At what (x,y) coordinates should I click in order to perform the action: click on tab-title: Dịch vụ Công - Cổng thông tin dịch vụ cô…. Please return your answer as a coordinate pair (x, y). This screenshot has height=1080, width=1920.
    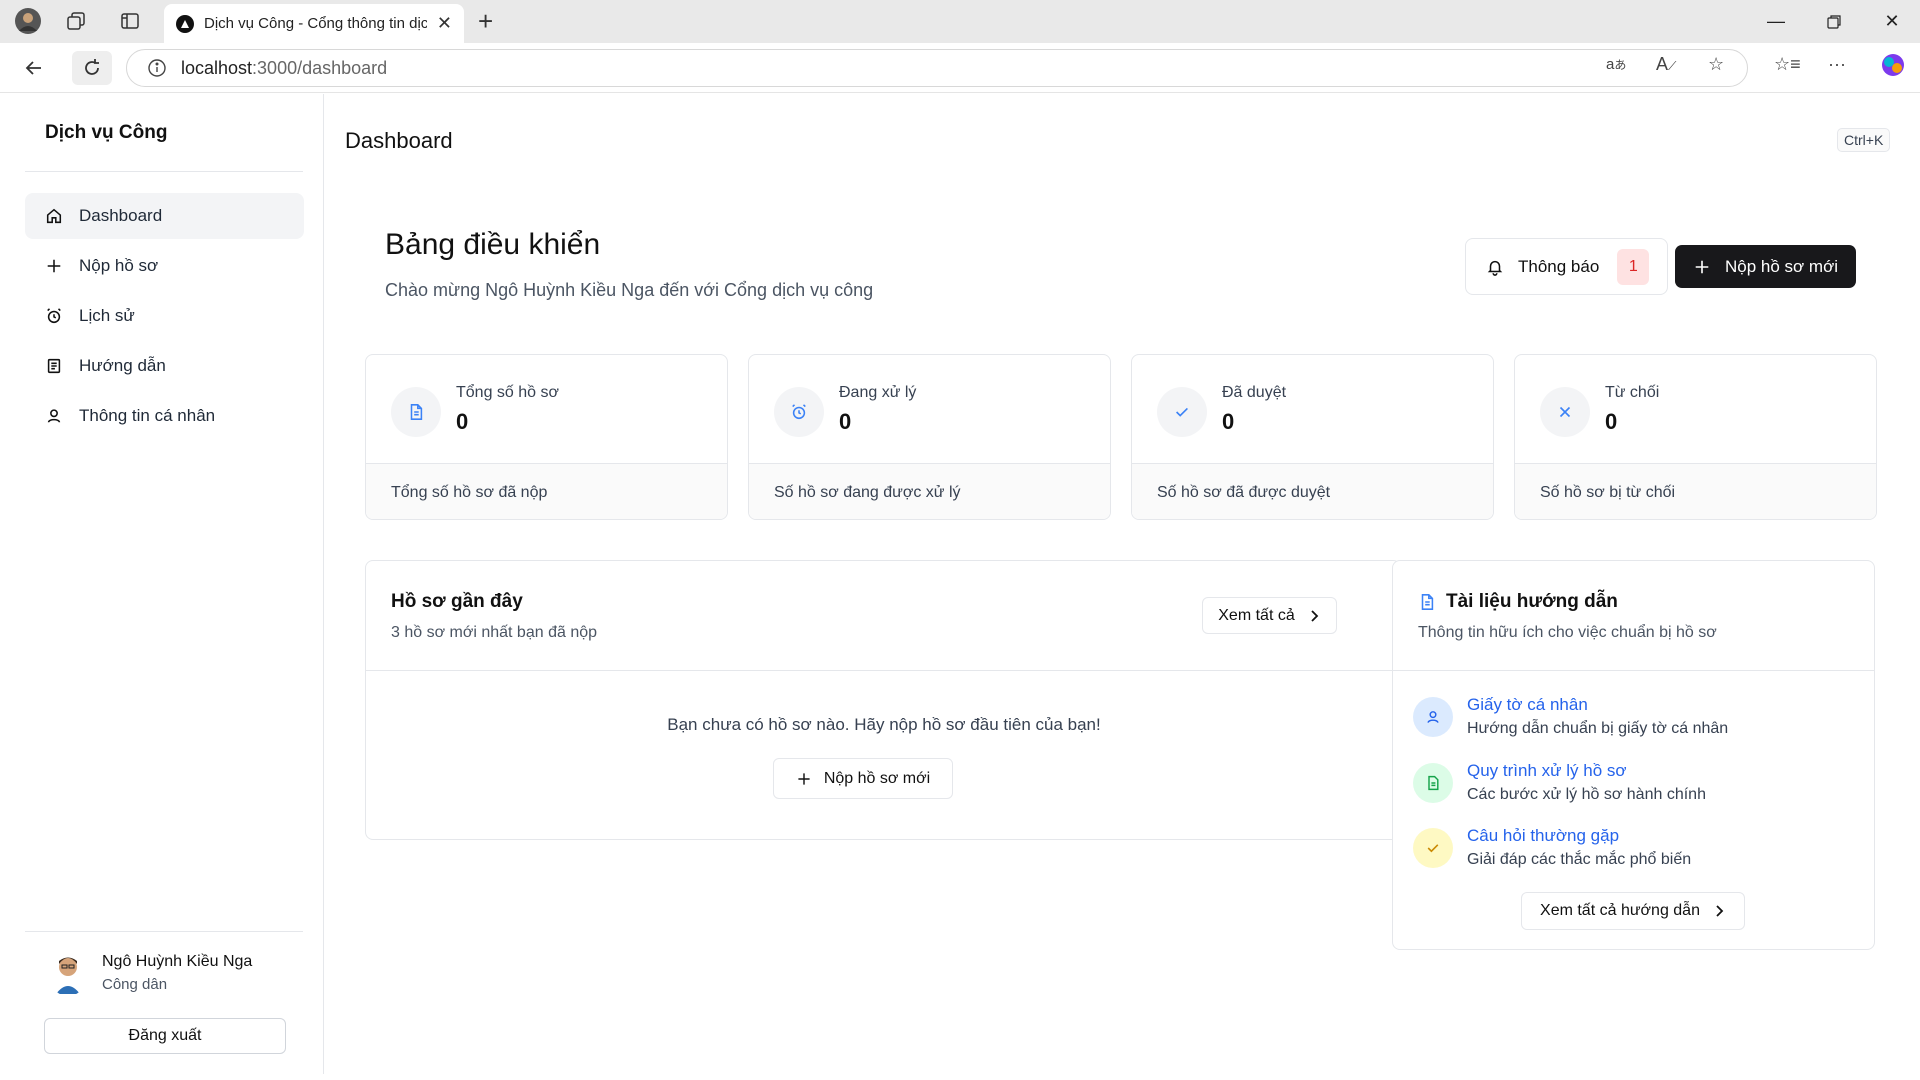
    Looking at the image, I should click on (315, 23).